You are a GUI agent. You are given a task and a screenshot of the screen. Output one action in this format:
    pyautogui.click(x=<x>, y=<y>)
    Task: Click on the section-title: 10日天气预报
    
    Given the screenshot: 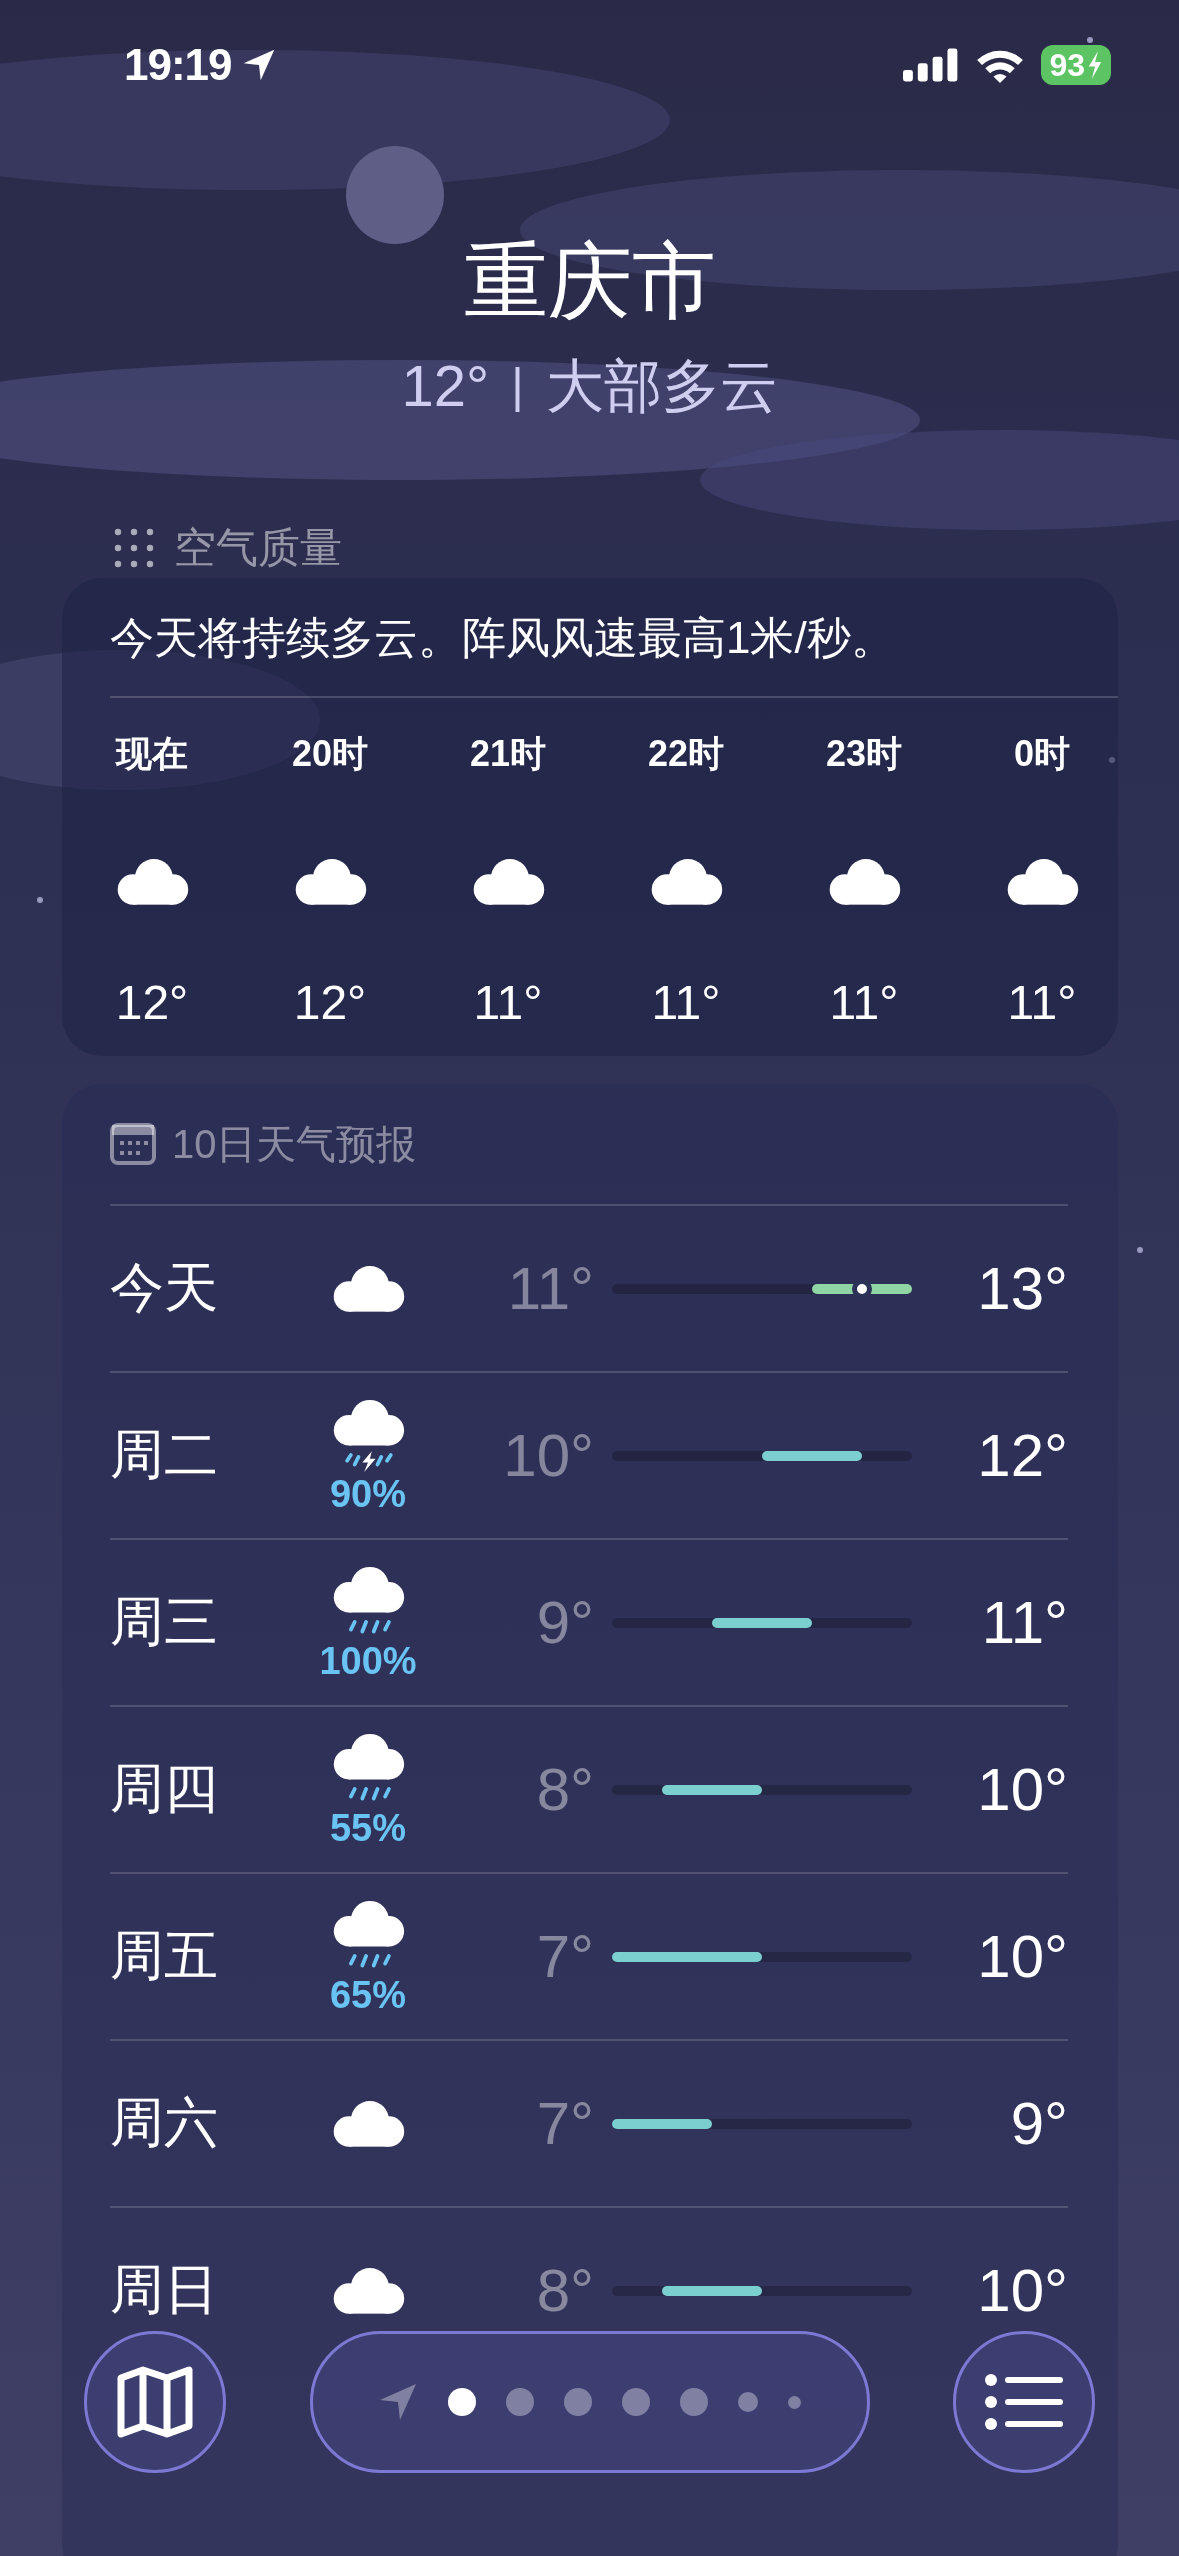 What is the action you would take?
    pyautogui.click(x=294, y=1144)
    